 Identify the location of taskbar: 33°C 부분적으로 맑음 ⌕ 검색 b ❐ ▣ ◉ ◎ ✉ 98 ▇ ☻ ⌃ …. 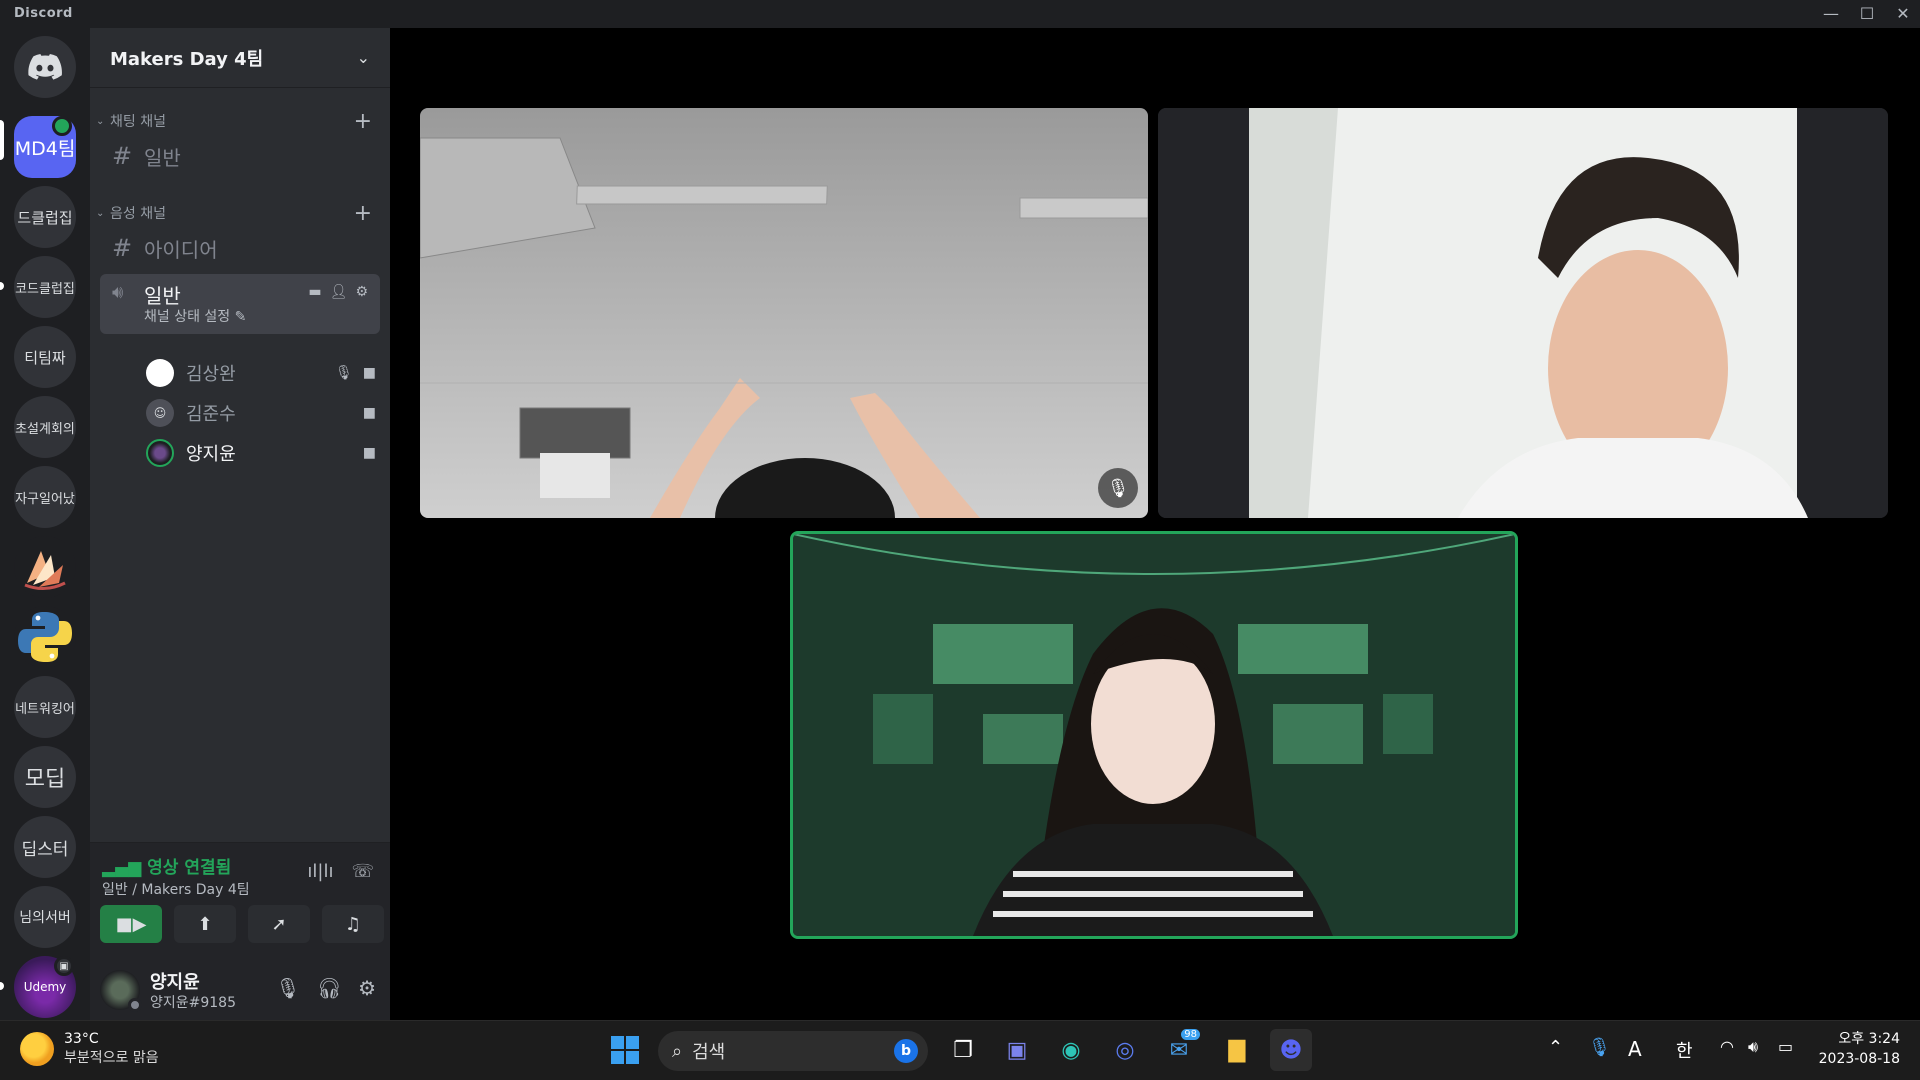
(960, 1050).